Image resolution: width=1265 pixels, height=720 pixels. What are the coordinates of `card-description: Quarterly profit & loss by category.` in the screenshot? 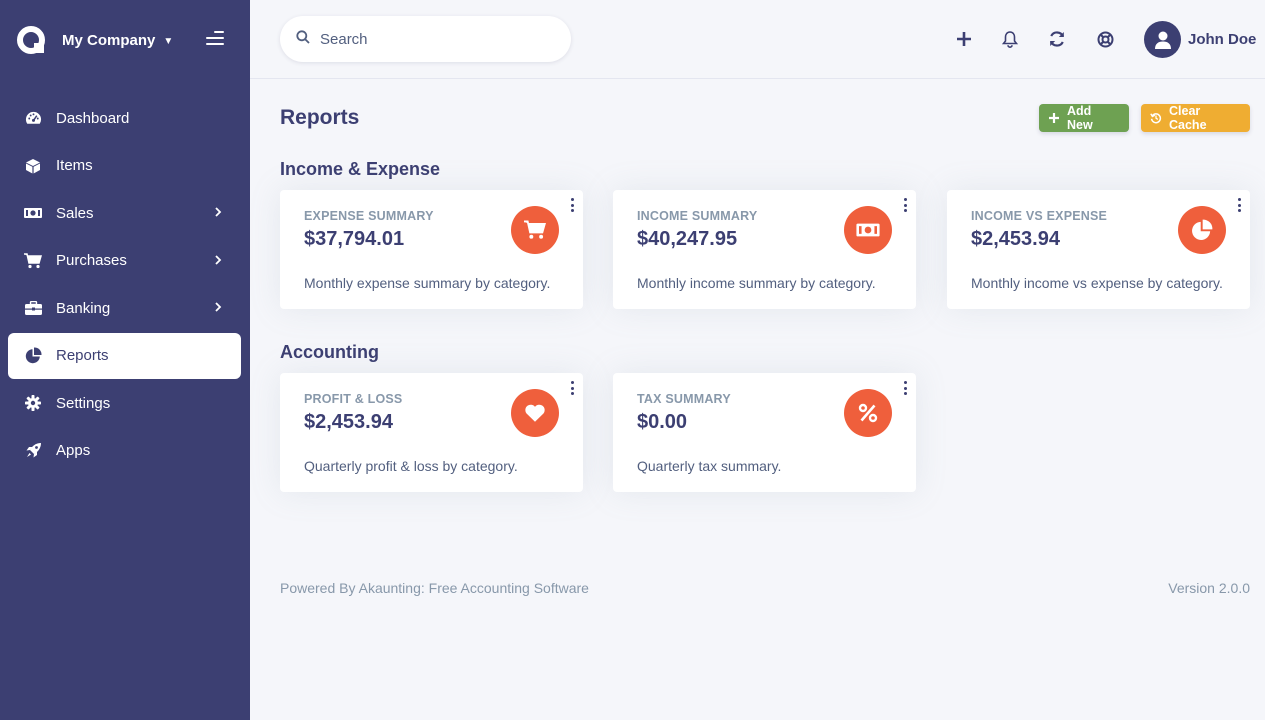 It's located at (411, 466).